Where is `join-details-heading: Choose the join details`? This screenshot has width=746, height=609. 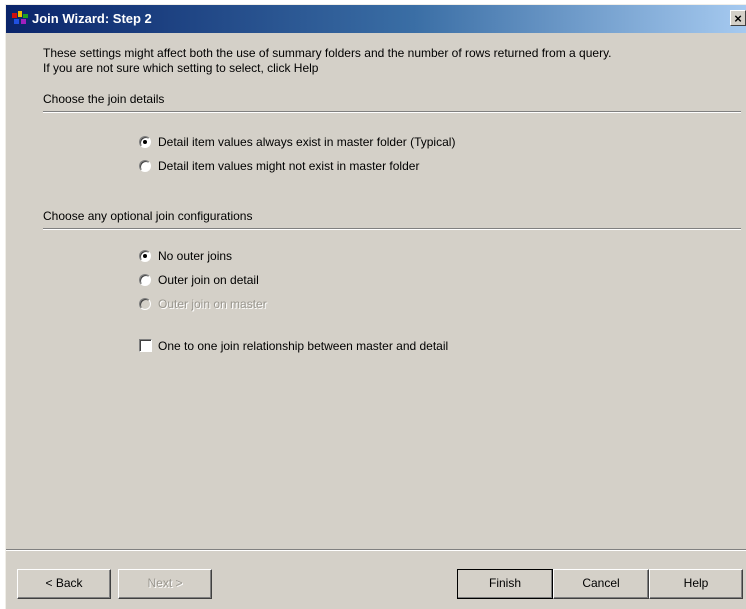
join-details-heading: Choose the join details is located at coordinates (104, 99).